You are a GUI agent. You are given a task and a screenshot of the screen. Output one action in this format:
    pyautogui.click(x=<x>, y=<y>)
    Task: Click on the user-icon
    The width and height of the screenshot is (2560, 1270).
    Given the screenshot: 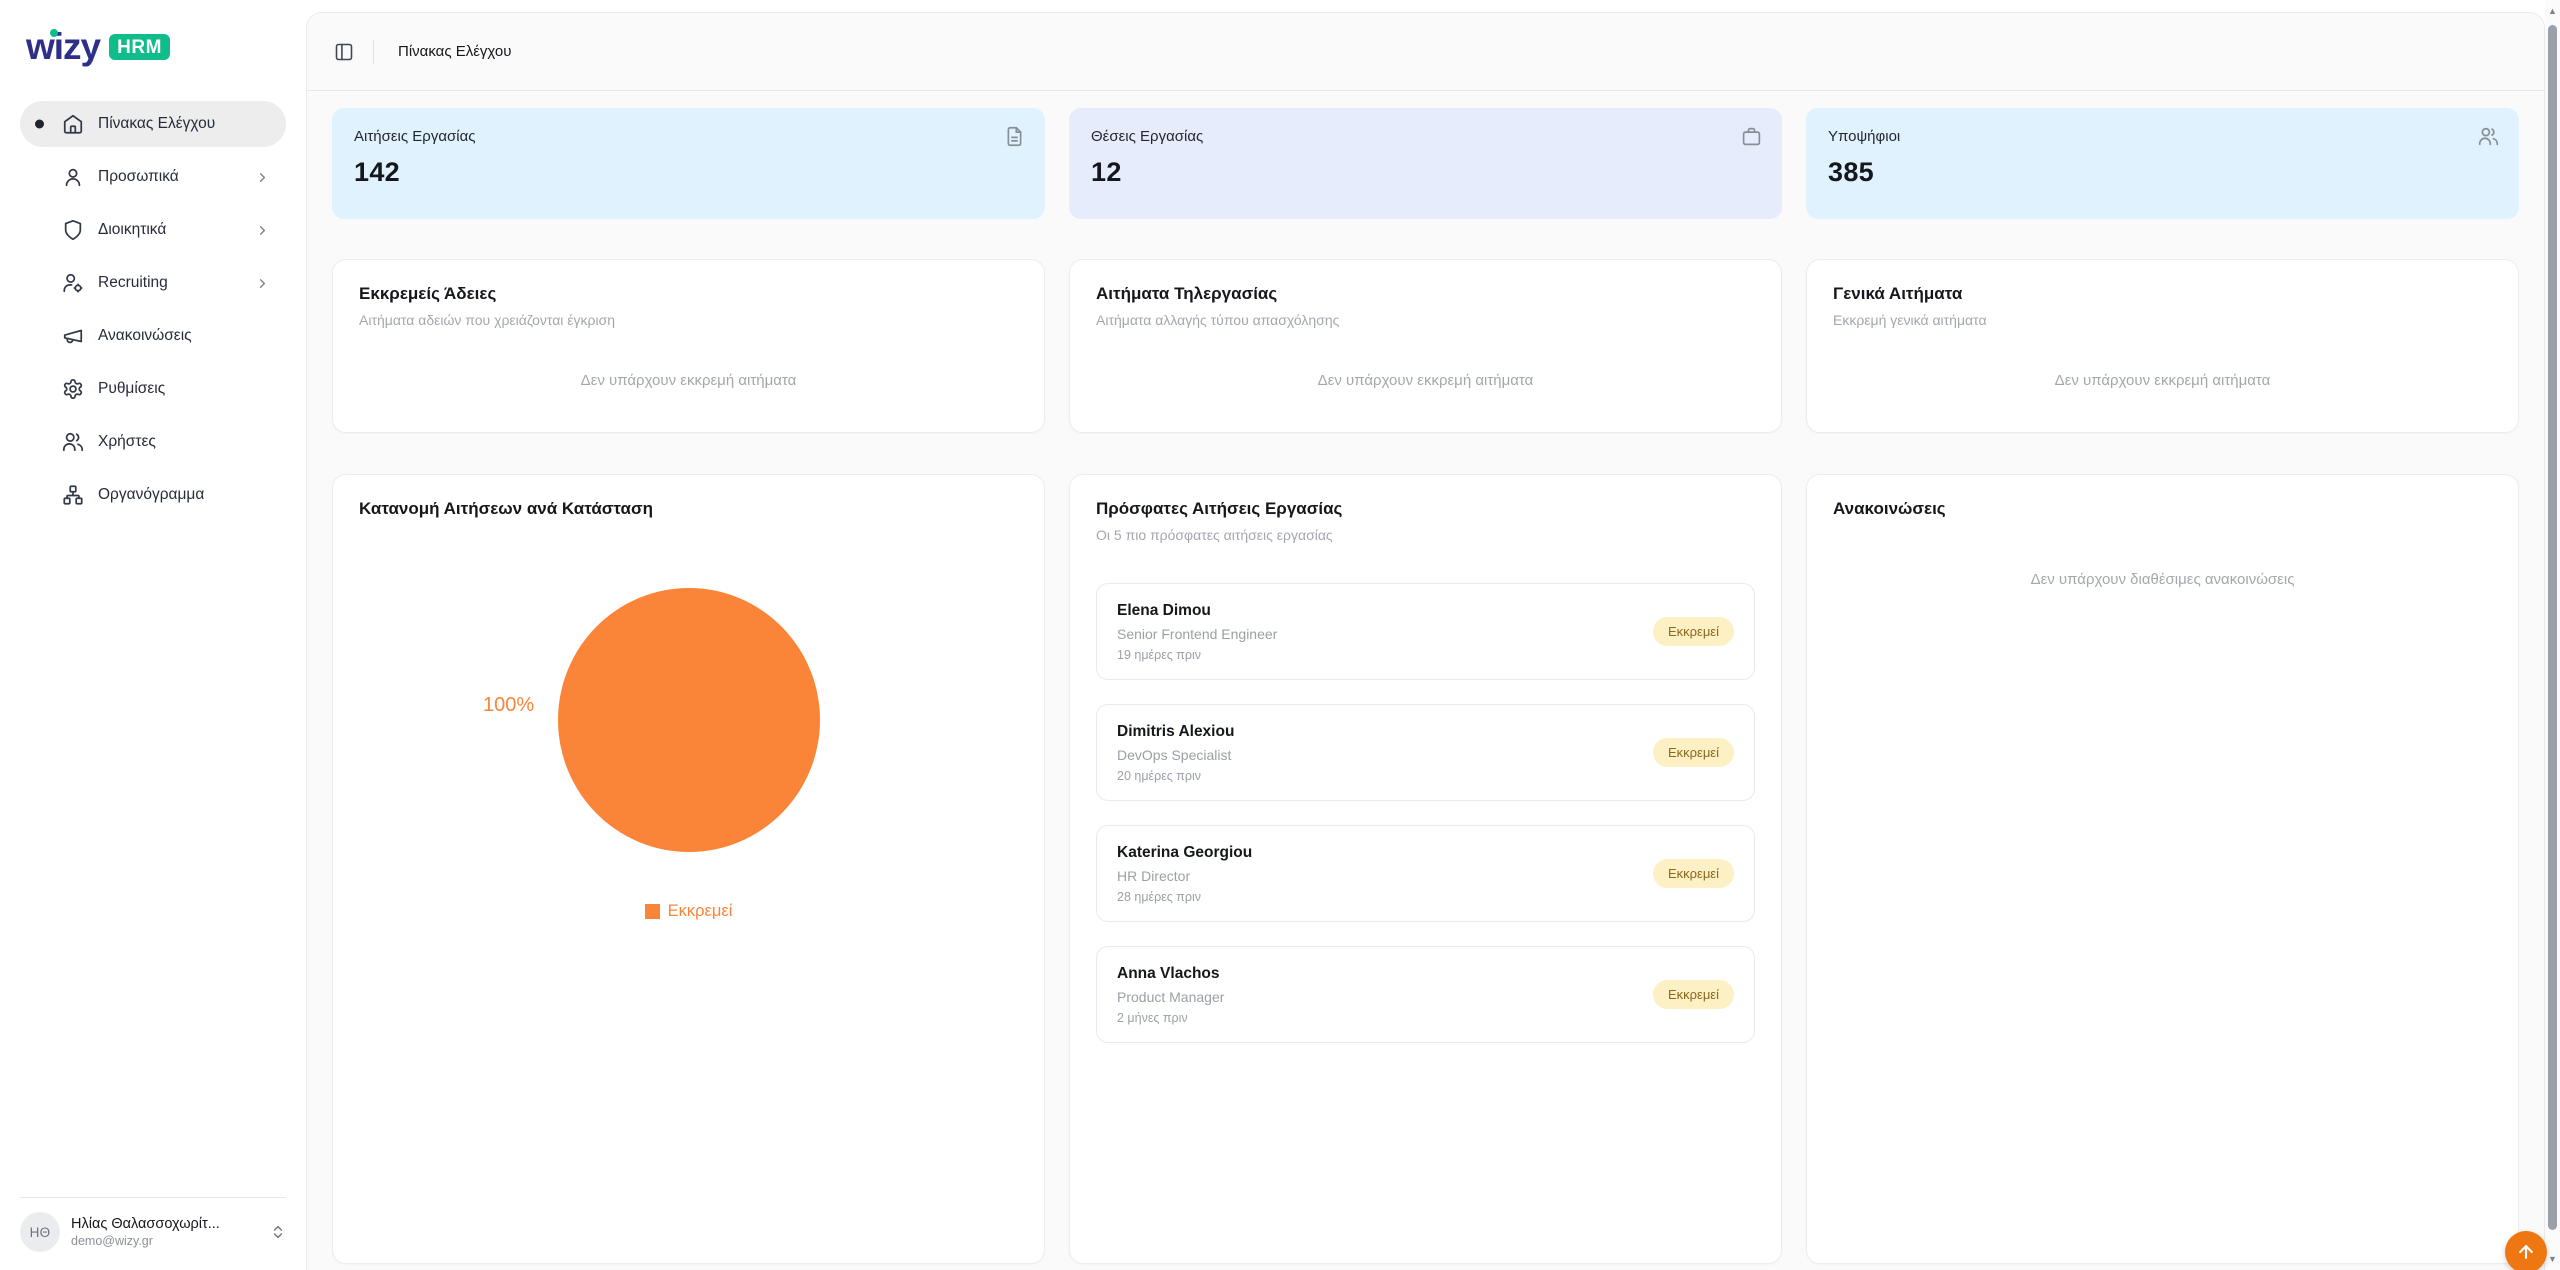 What is the action you would take?
    pyautogui.click(x=73, y=177)
    